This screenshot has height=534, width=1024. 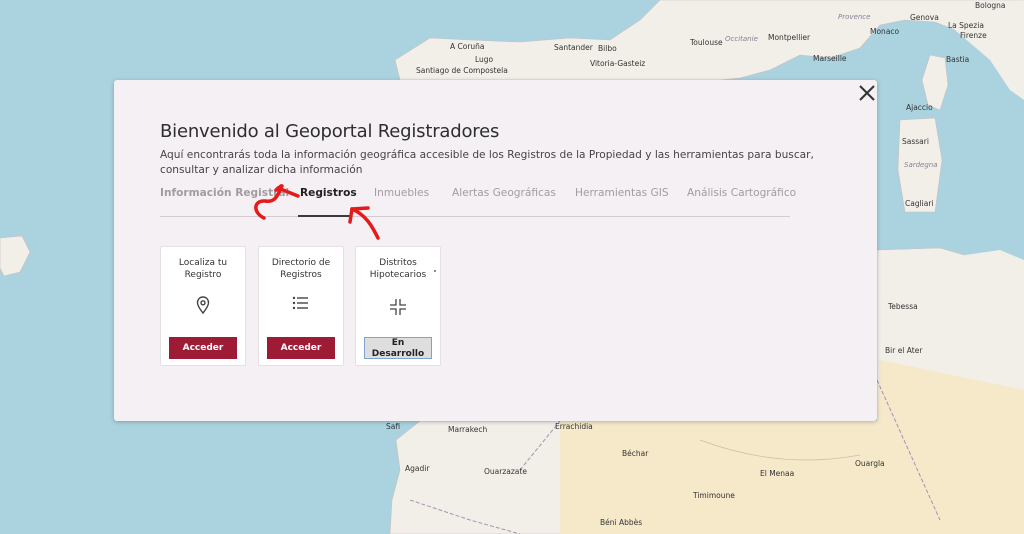 I want to click on map-label: Bilbo, so click(x=607, y=48).